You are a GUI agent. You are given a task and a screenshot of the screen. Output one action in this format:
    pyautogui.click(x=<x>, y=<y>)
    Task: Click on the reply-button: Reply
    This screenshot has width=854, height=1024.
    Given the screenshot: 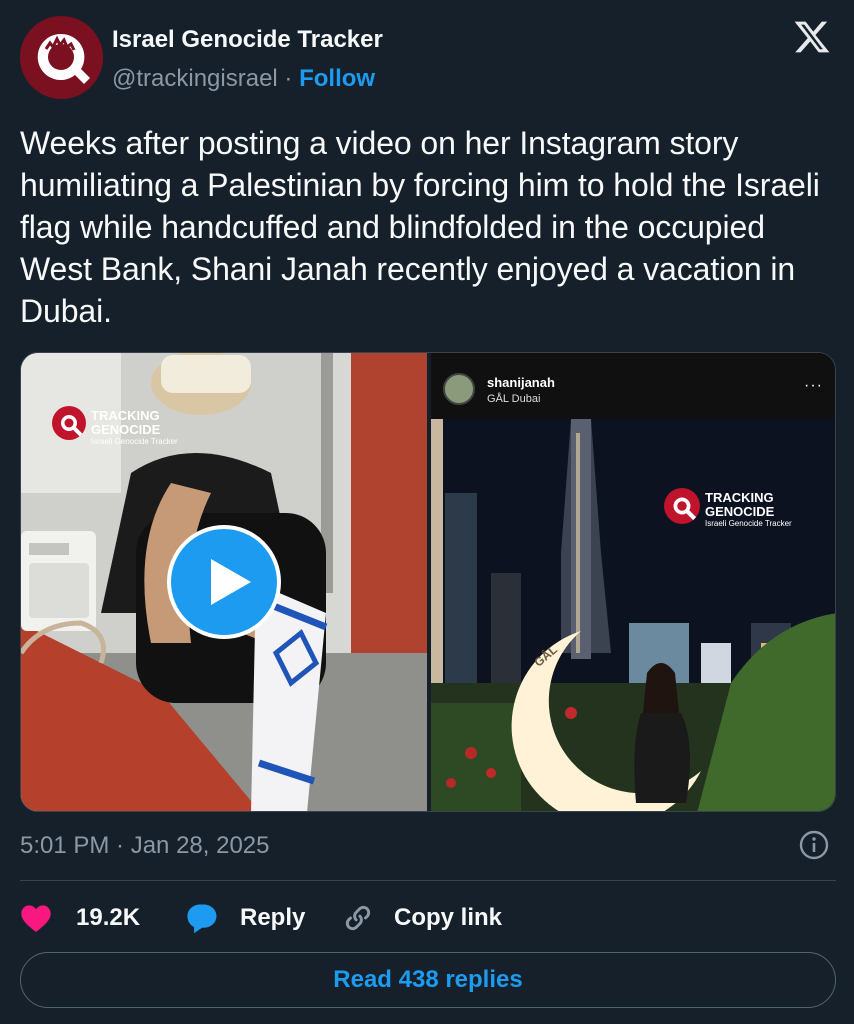 What is the action you would take?
    pyautogui.click(x=245, y=918)
    